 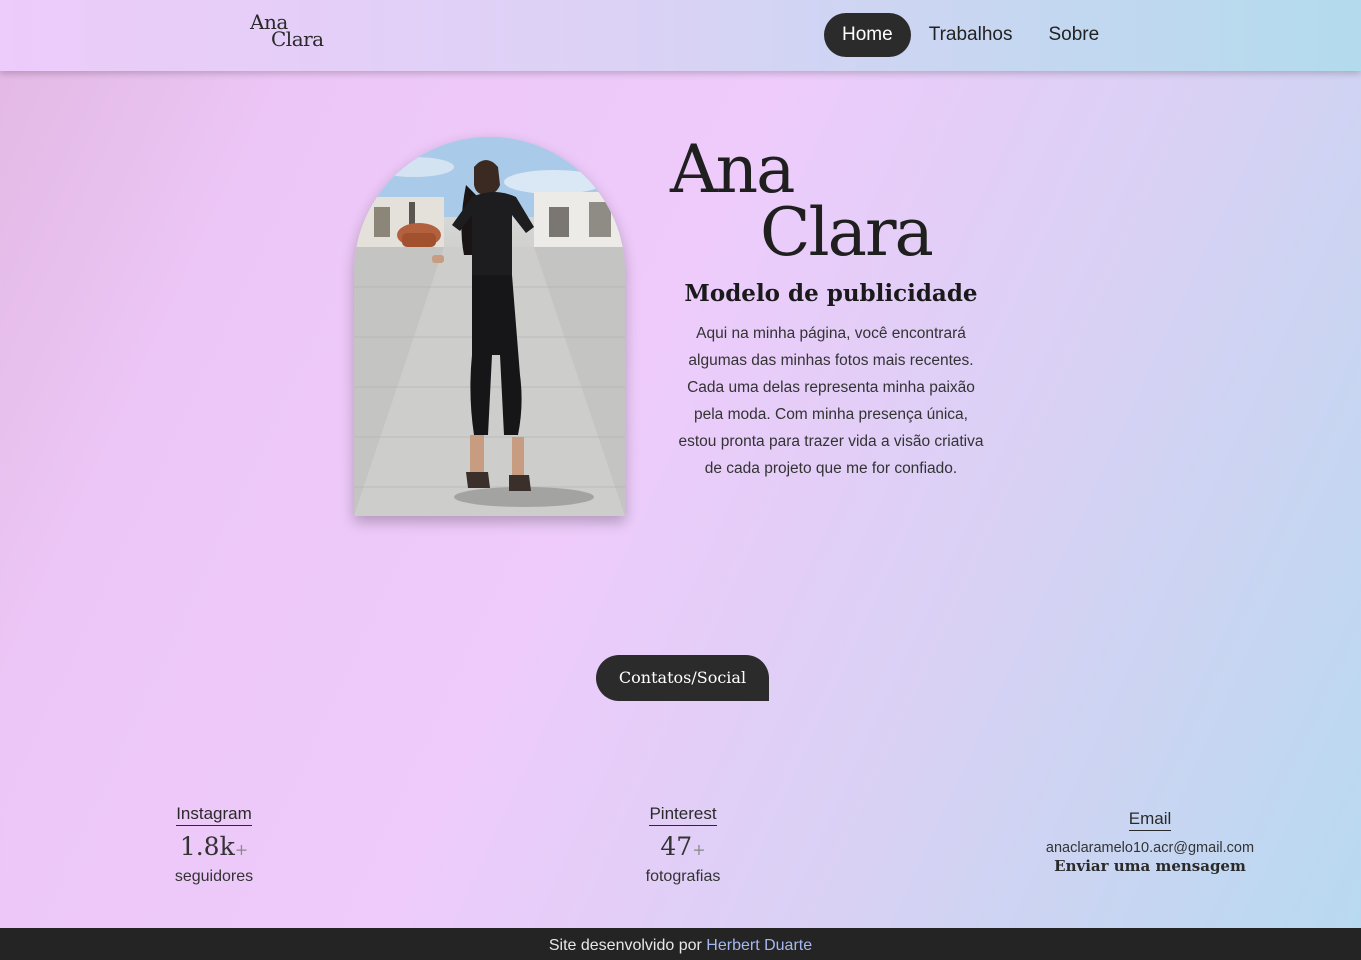 What do you see at coordinates (831, 414) in the screenshot?
I see `bio-line: pela moda. Com minha presença única,` at bounding box center [831, 414].